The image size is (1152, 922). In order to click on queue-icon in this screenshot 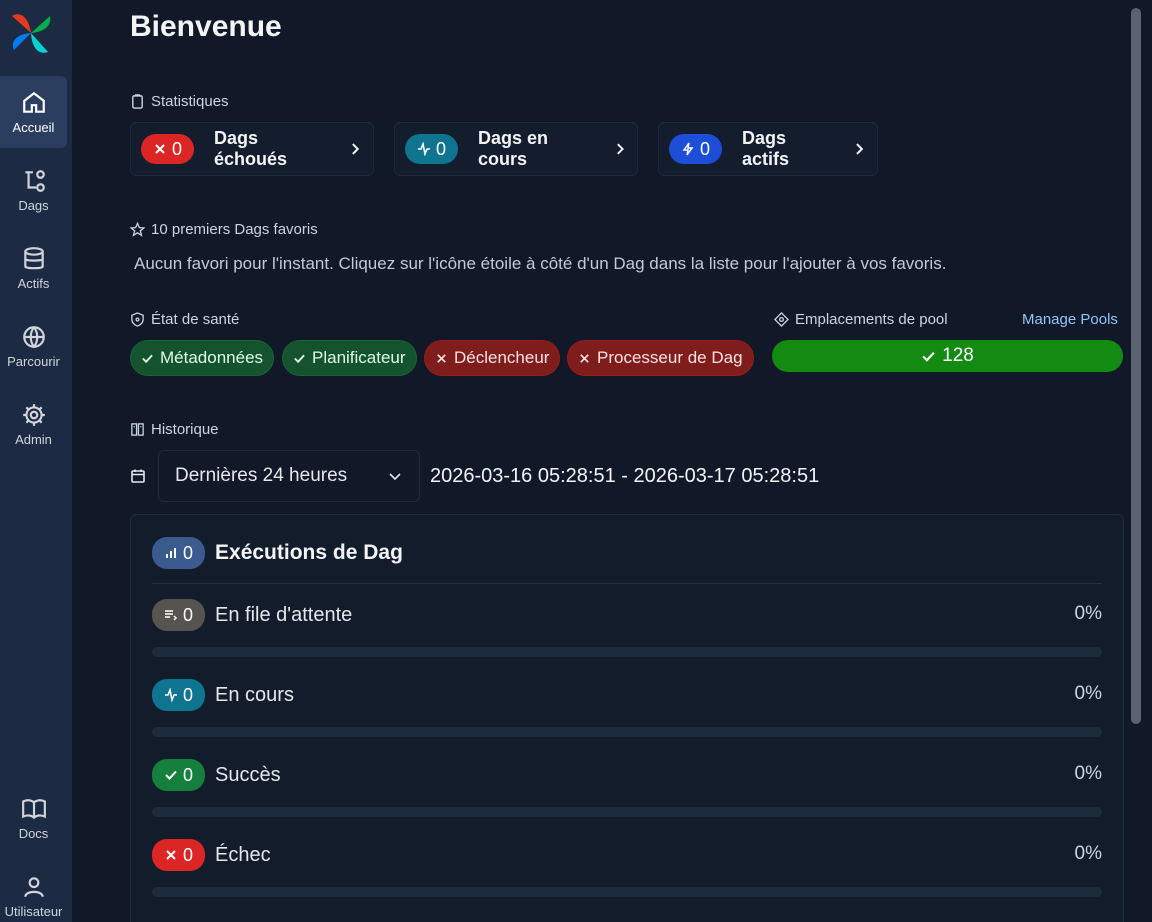, I will do `click(171, 615)`.